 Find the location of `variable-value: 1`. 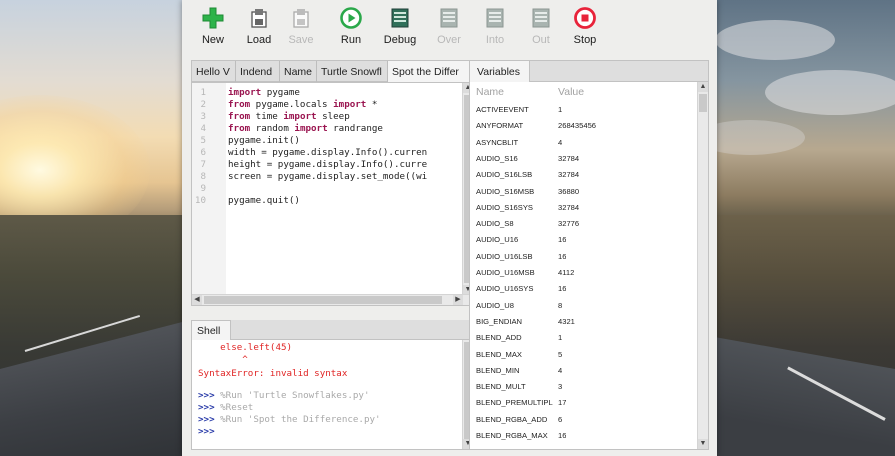

variable-value: 1 is located at coordinates (560, 338).